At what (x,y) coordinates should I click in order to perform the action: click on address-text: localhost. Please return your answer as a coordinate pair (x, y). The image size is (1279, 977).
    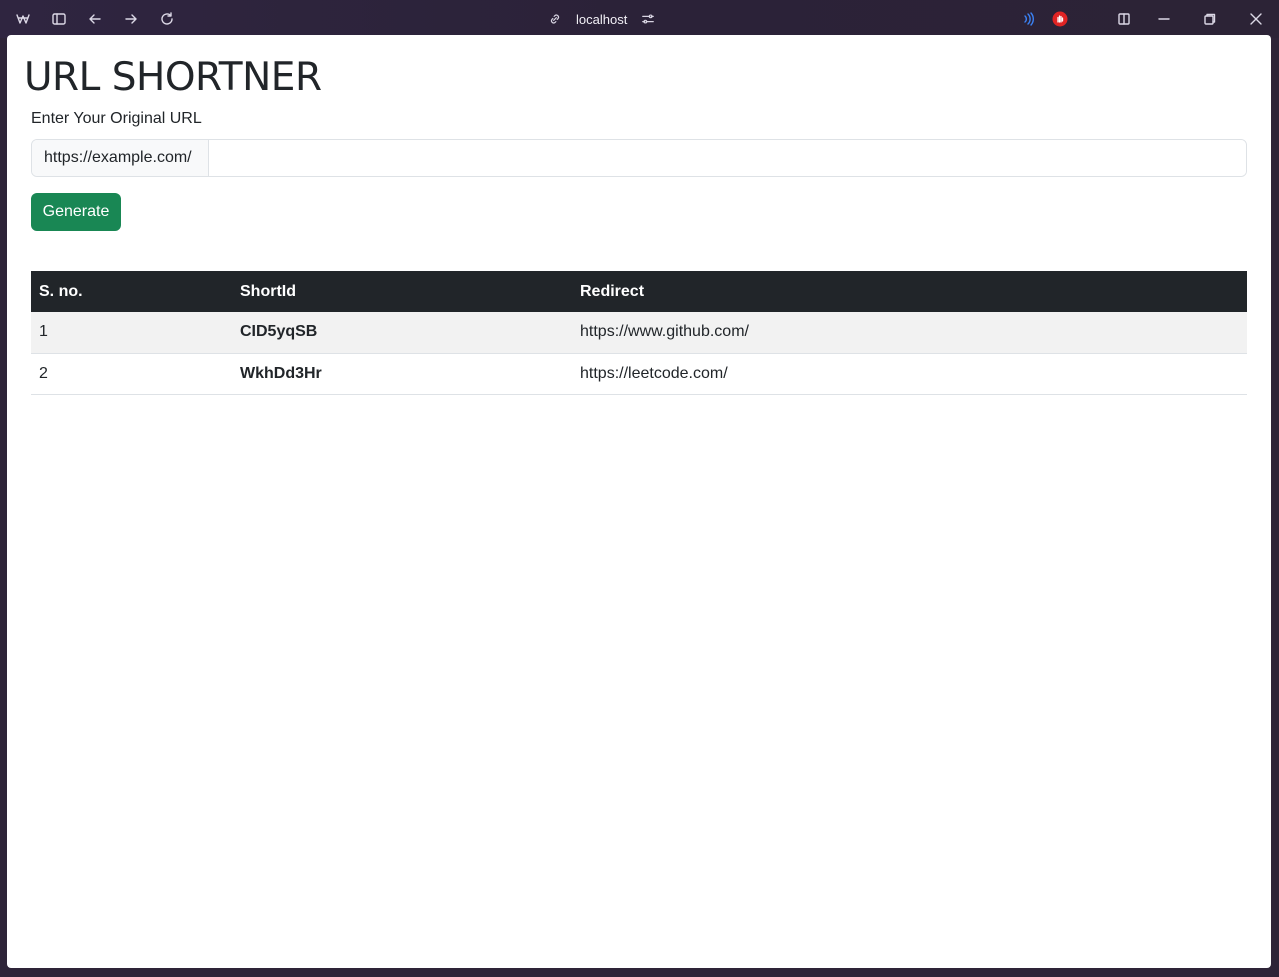
    Looking at the image, I should click on (602, 19).